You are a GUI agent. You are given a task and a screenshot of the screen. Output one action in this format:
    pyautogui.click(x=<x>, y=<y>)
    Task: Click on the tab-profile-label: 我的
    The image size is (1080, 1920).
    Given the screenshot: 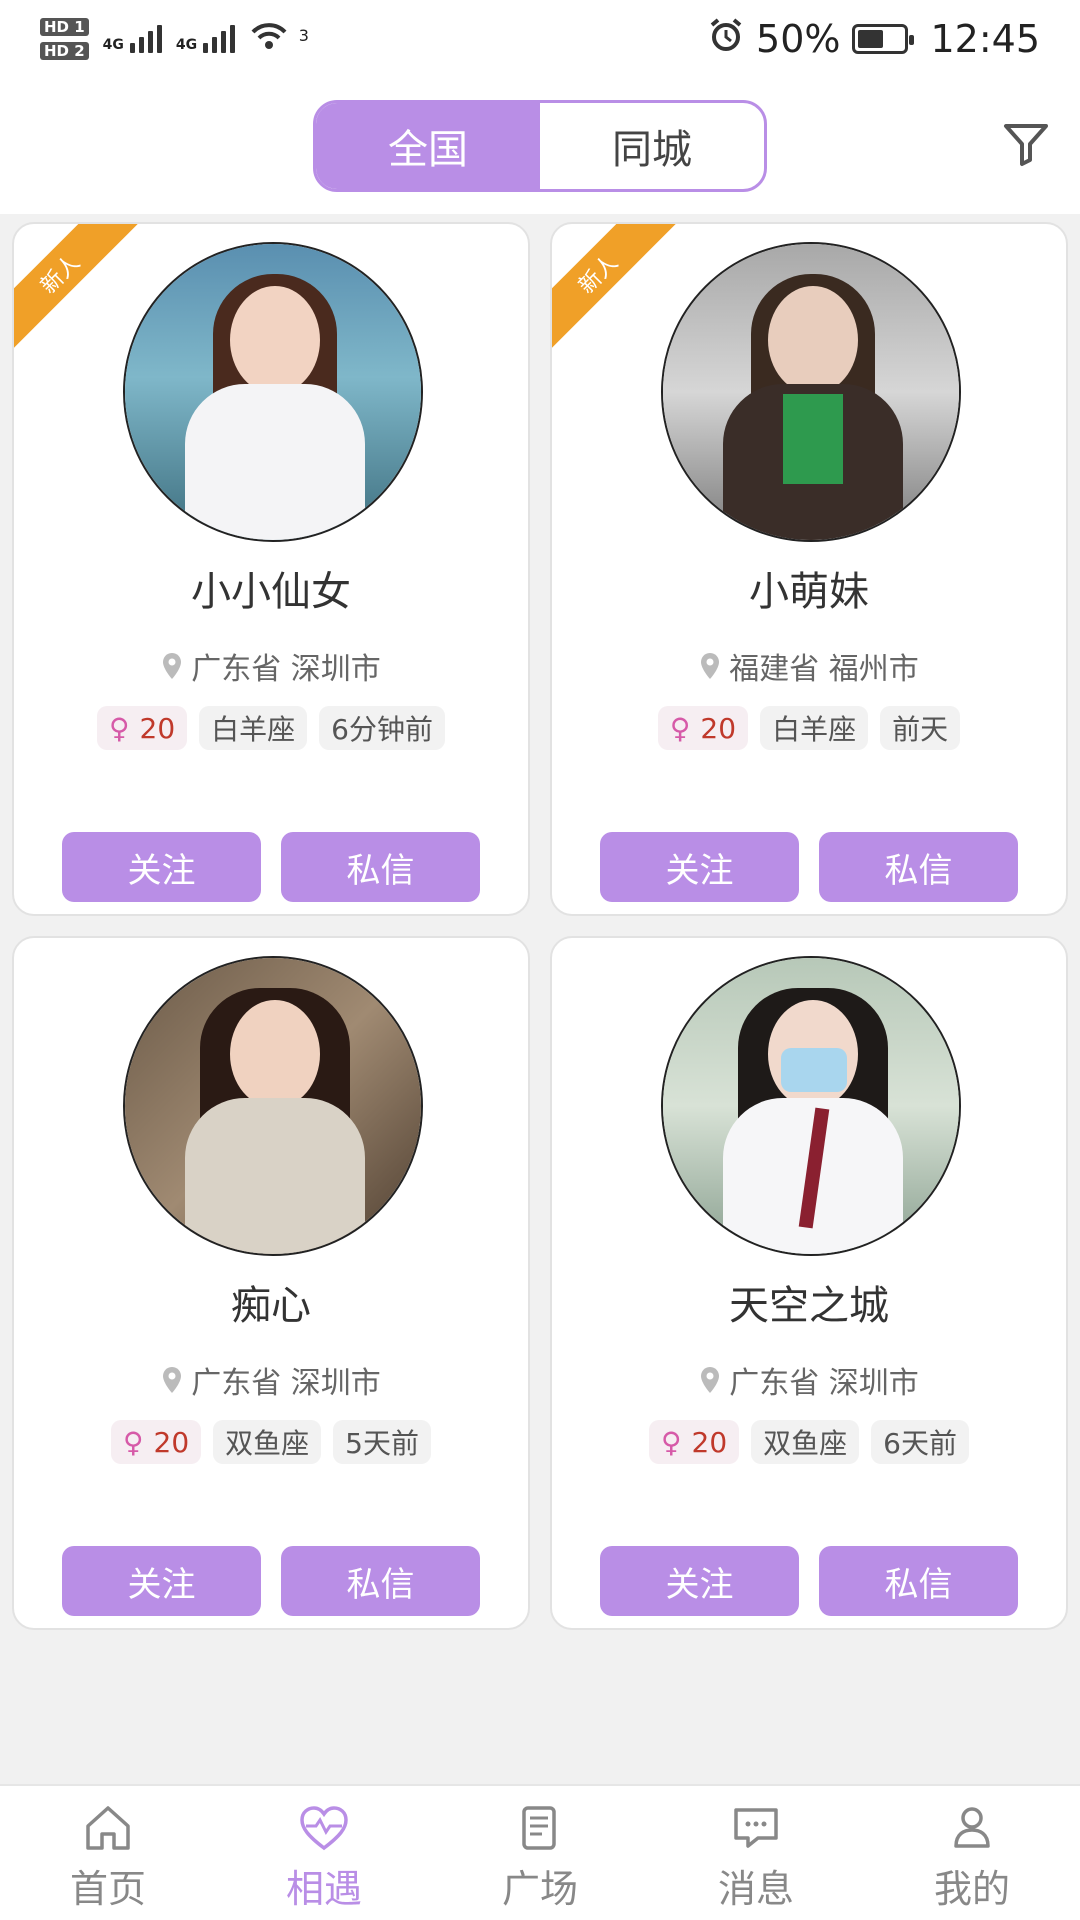 What is the action you would take?
    pyautogui.click(x=971, y=1889)
    